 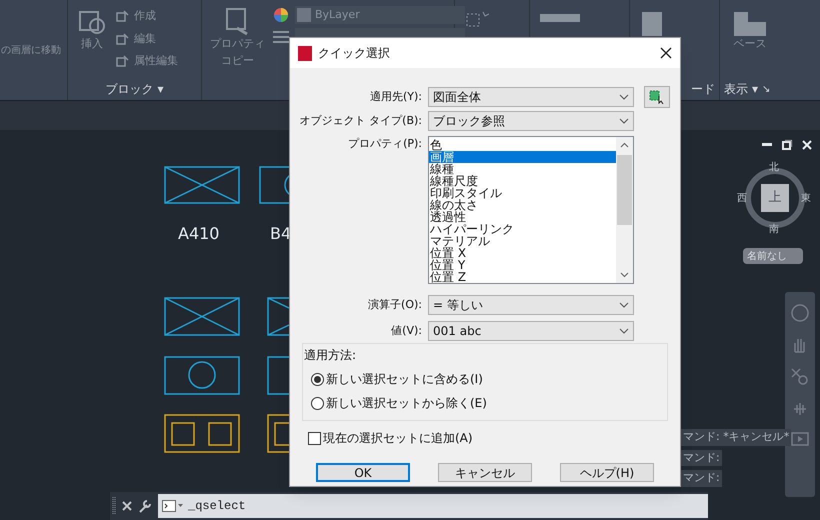 I want to click on field-label: プロパティ(P):, so click(x=384, y=144).